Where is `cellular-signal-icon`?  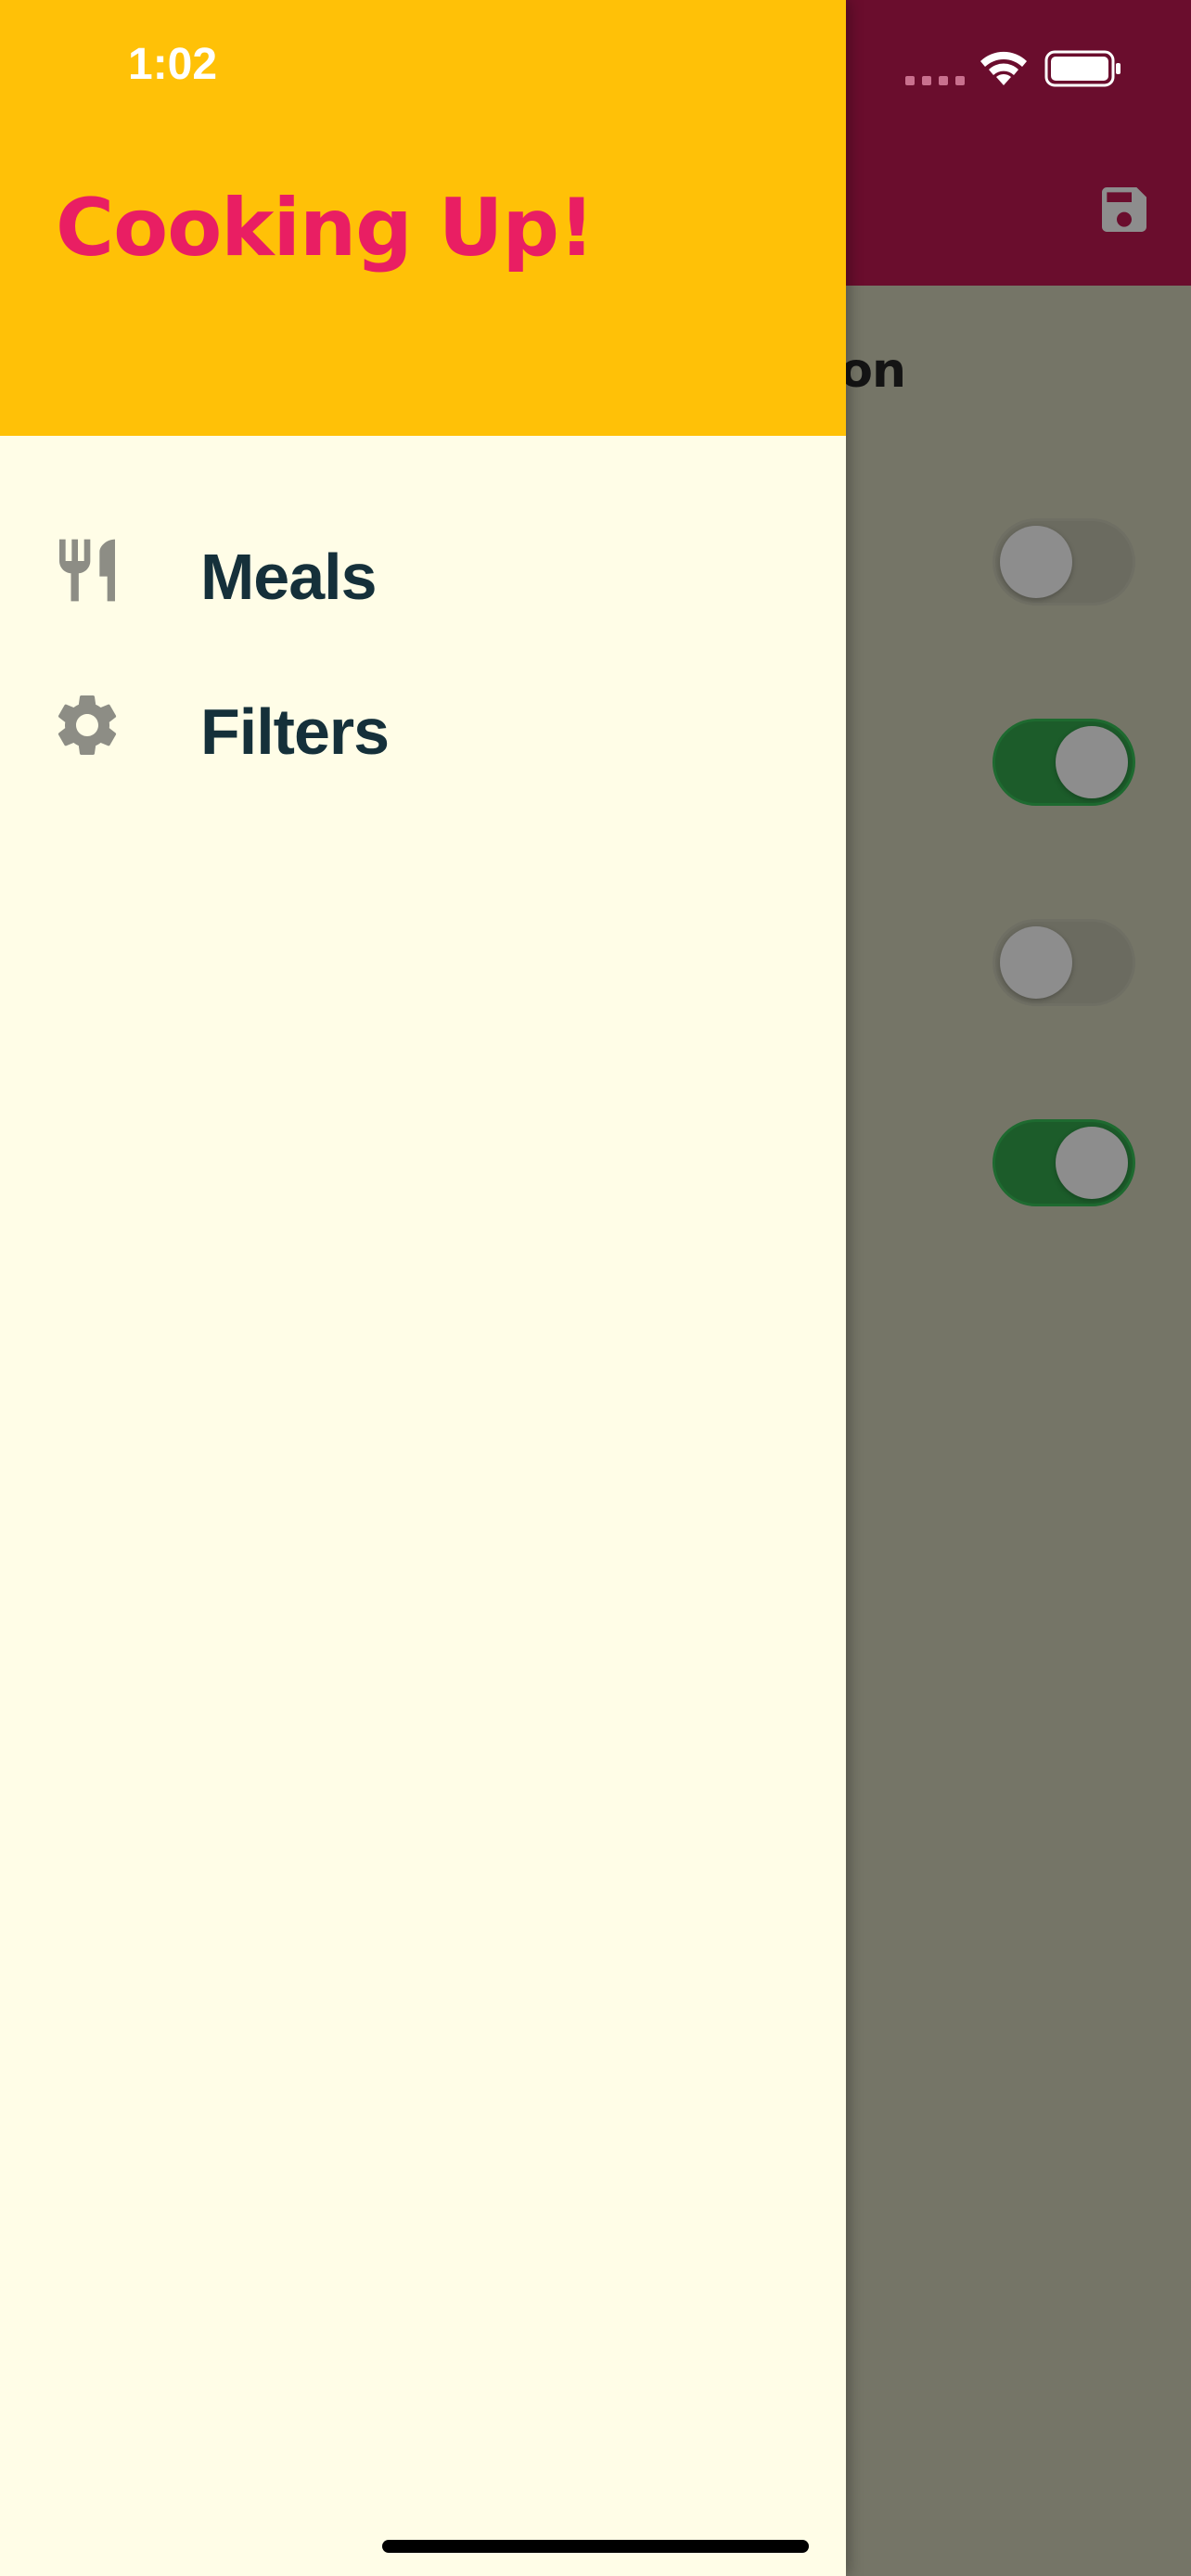
cellular-signal-icon is located at coordinates (935, 80).